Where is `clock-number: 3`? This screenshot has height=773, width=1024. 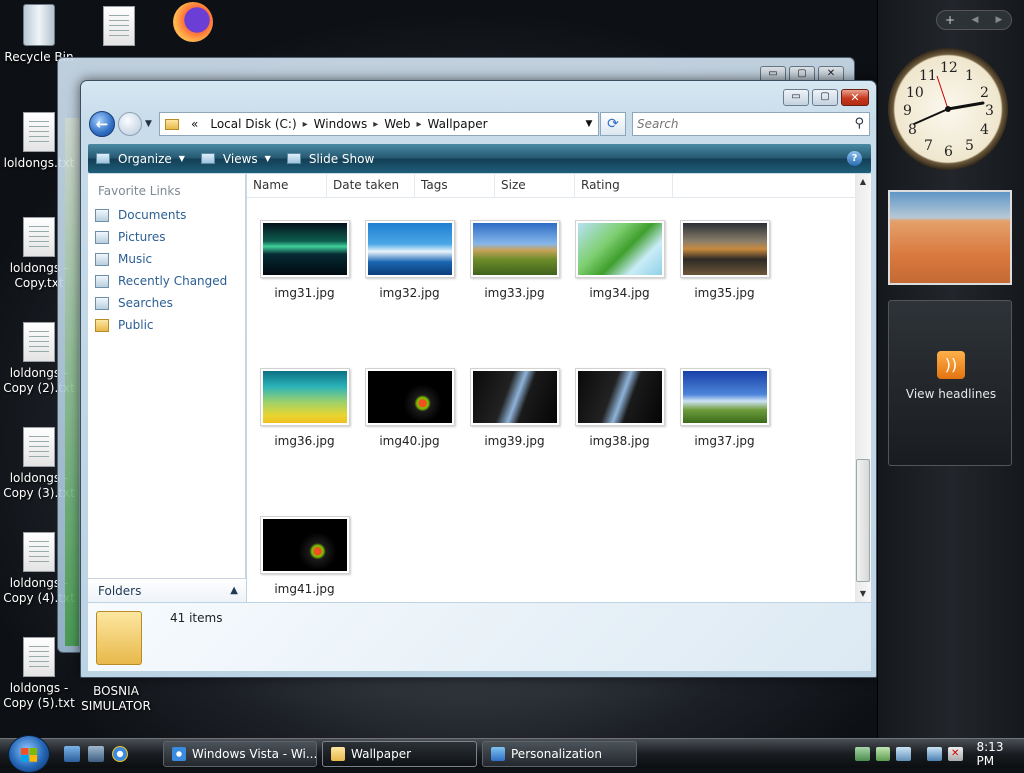 clock-number: 3 is located at coordinates (989, 111).